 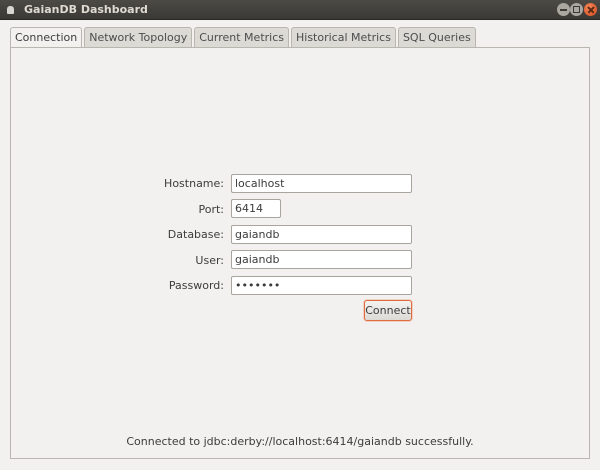 What do you see at coordinates (138, 37) in the screenshot?
I see `tab-network-topology: Network Topology` at bounding box center [138, 37].